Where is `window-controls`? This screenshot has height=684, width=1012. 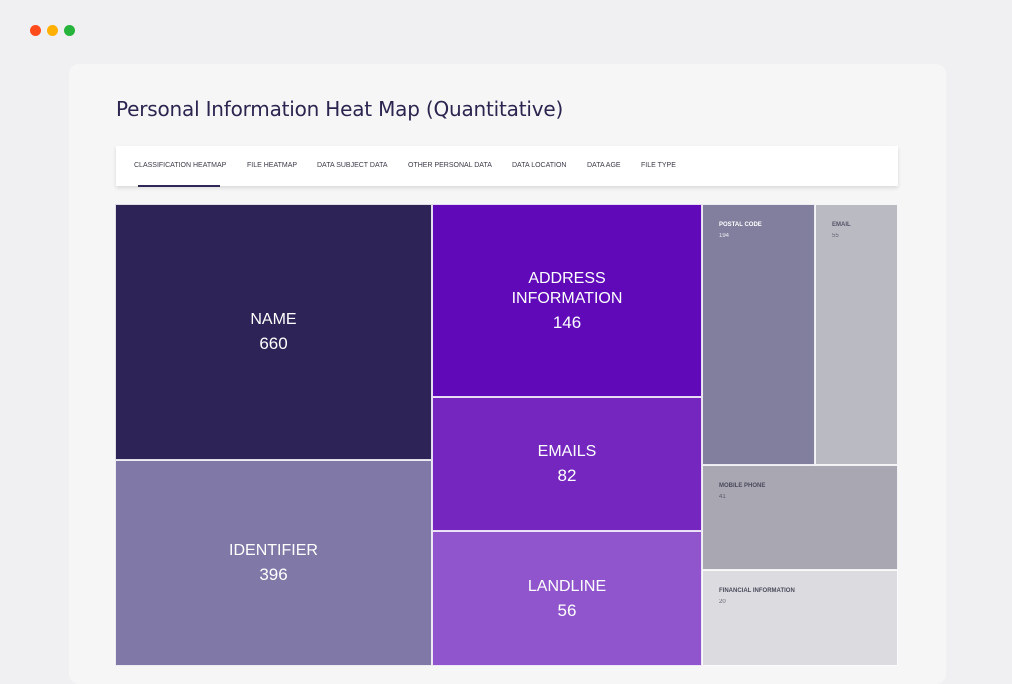
window-controls is located at coordinates (52, 30).